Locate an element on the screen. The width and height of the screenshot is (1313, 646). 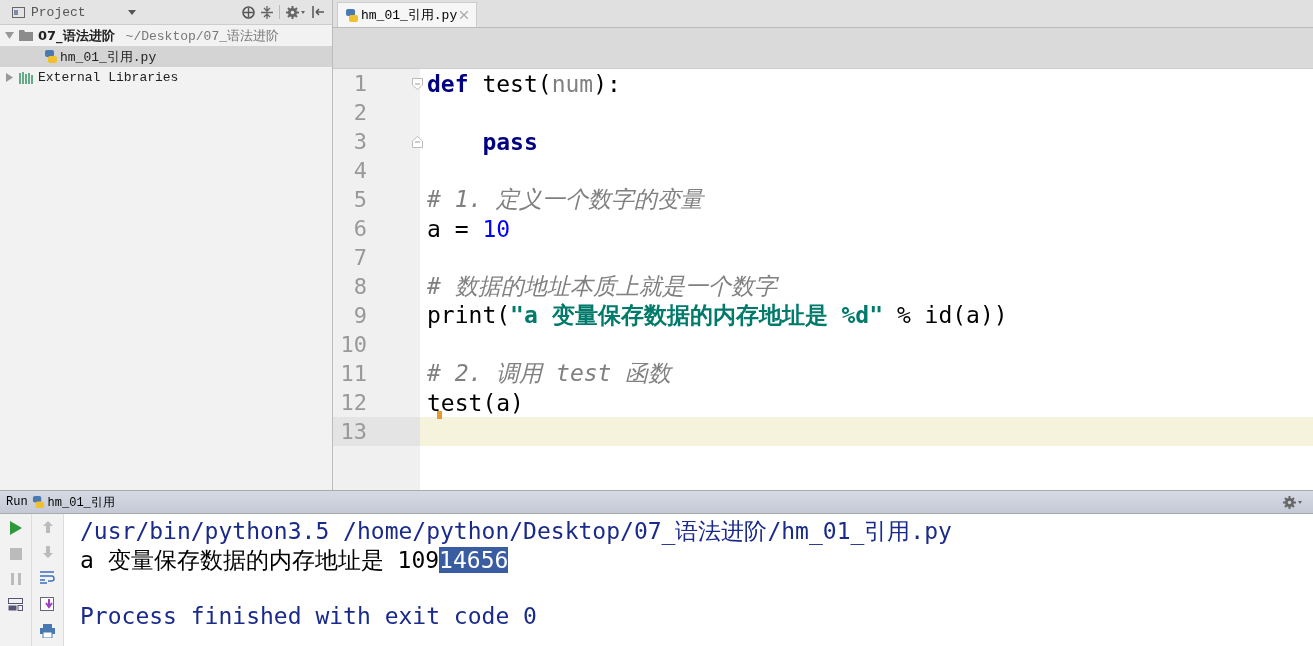
project-view-dropdown: Project is located at coordinates (76, 12).